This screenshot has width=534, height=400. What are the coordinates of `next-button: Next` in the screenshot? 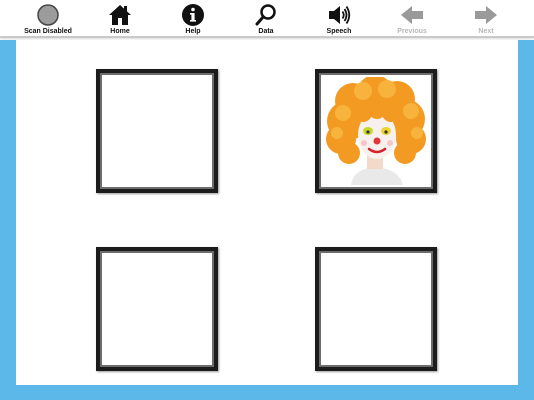 It's located at (486, 19).